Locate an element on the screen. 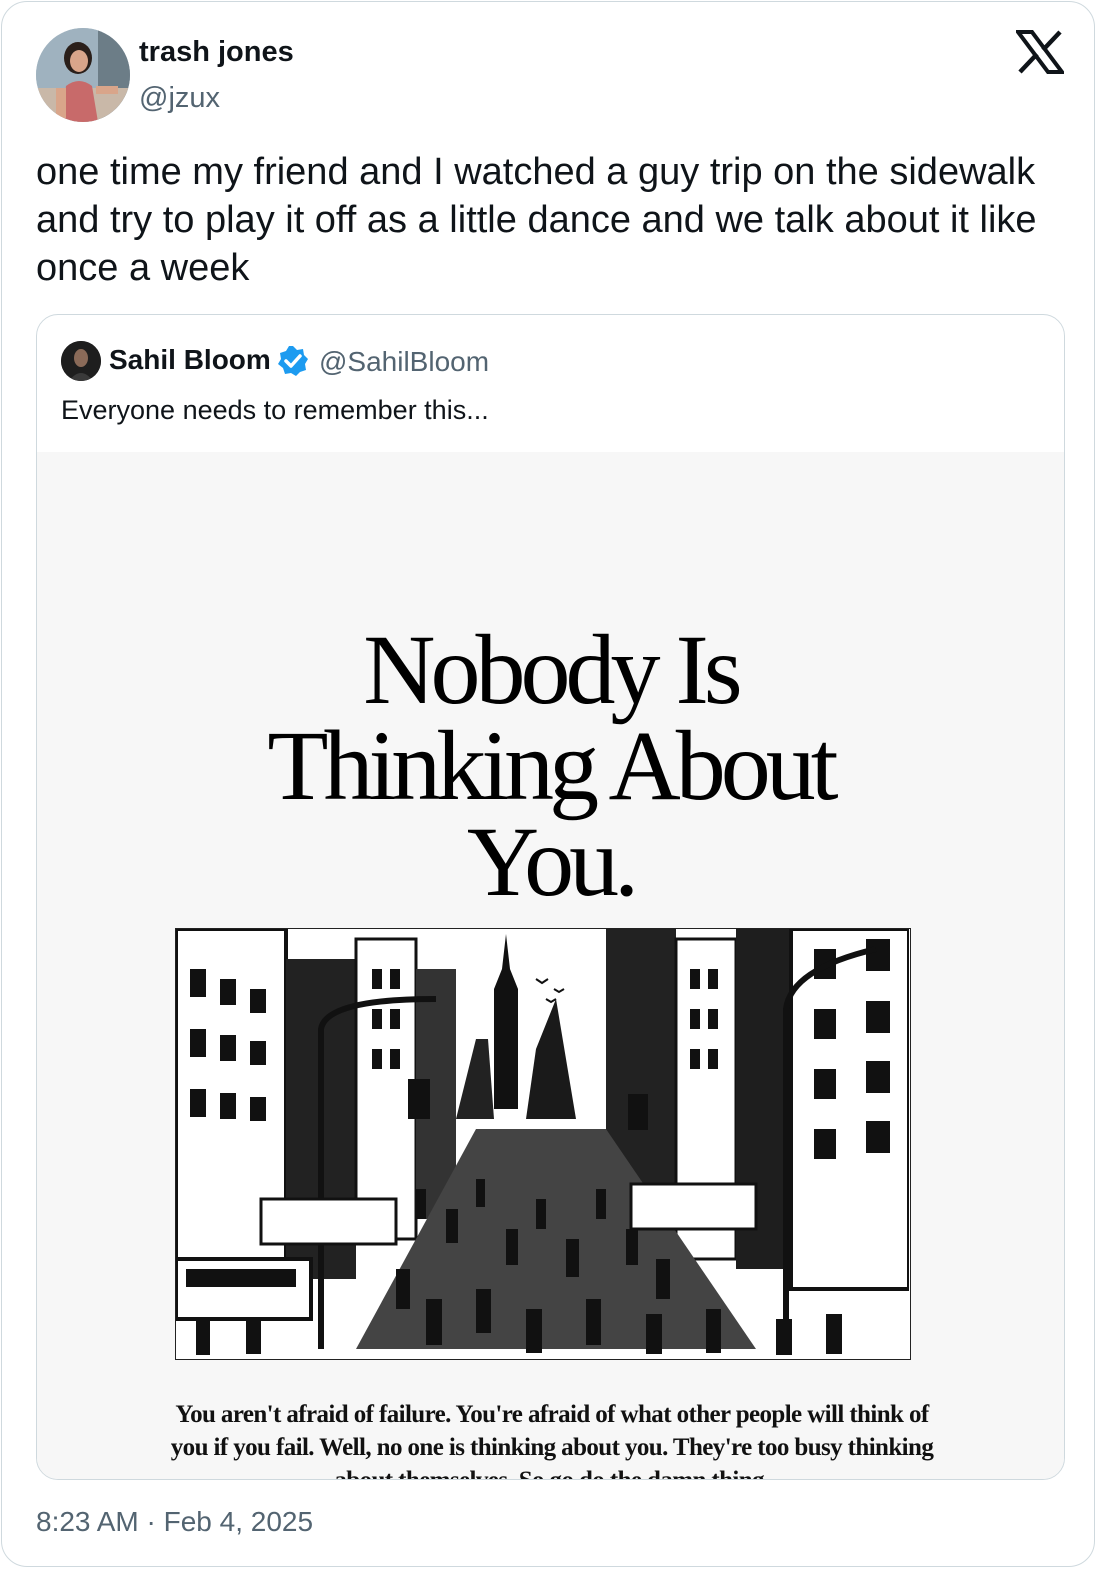 This screenshot has height=1574, width=1100. author-handle: @jzux is located at coordinates (179, 98).